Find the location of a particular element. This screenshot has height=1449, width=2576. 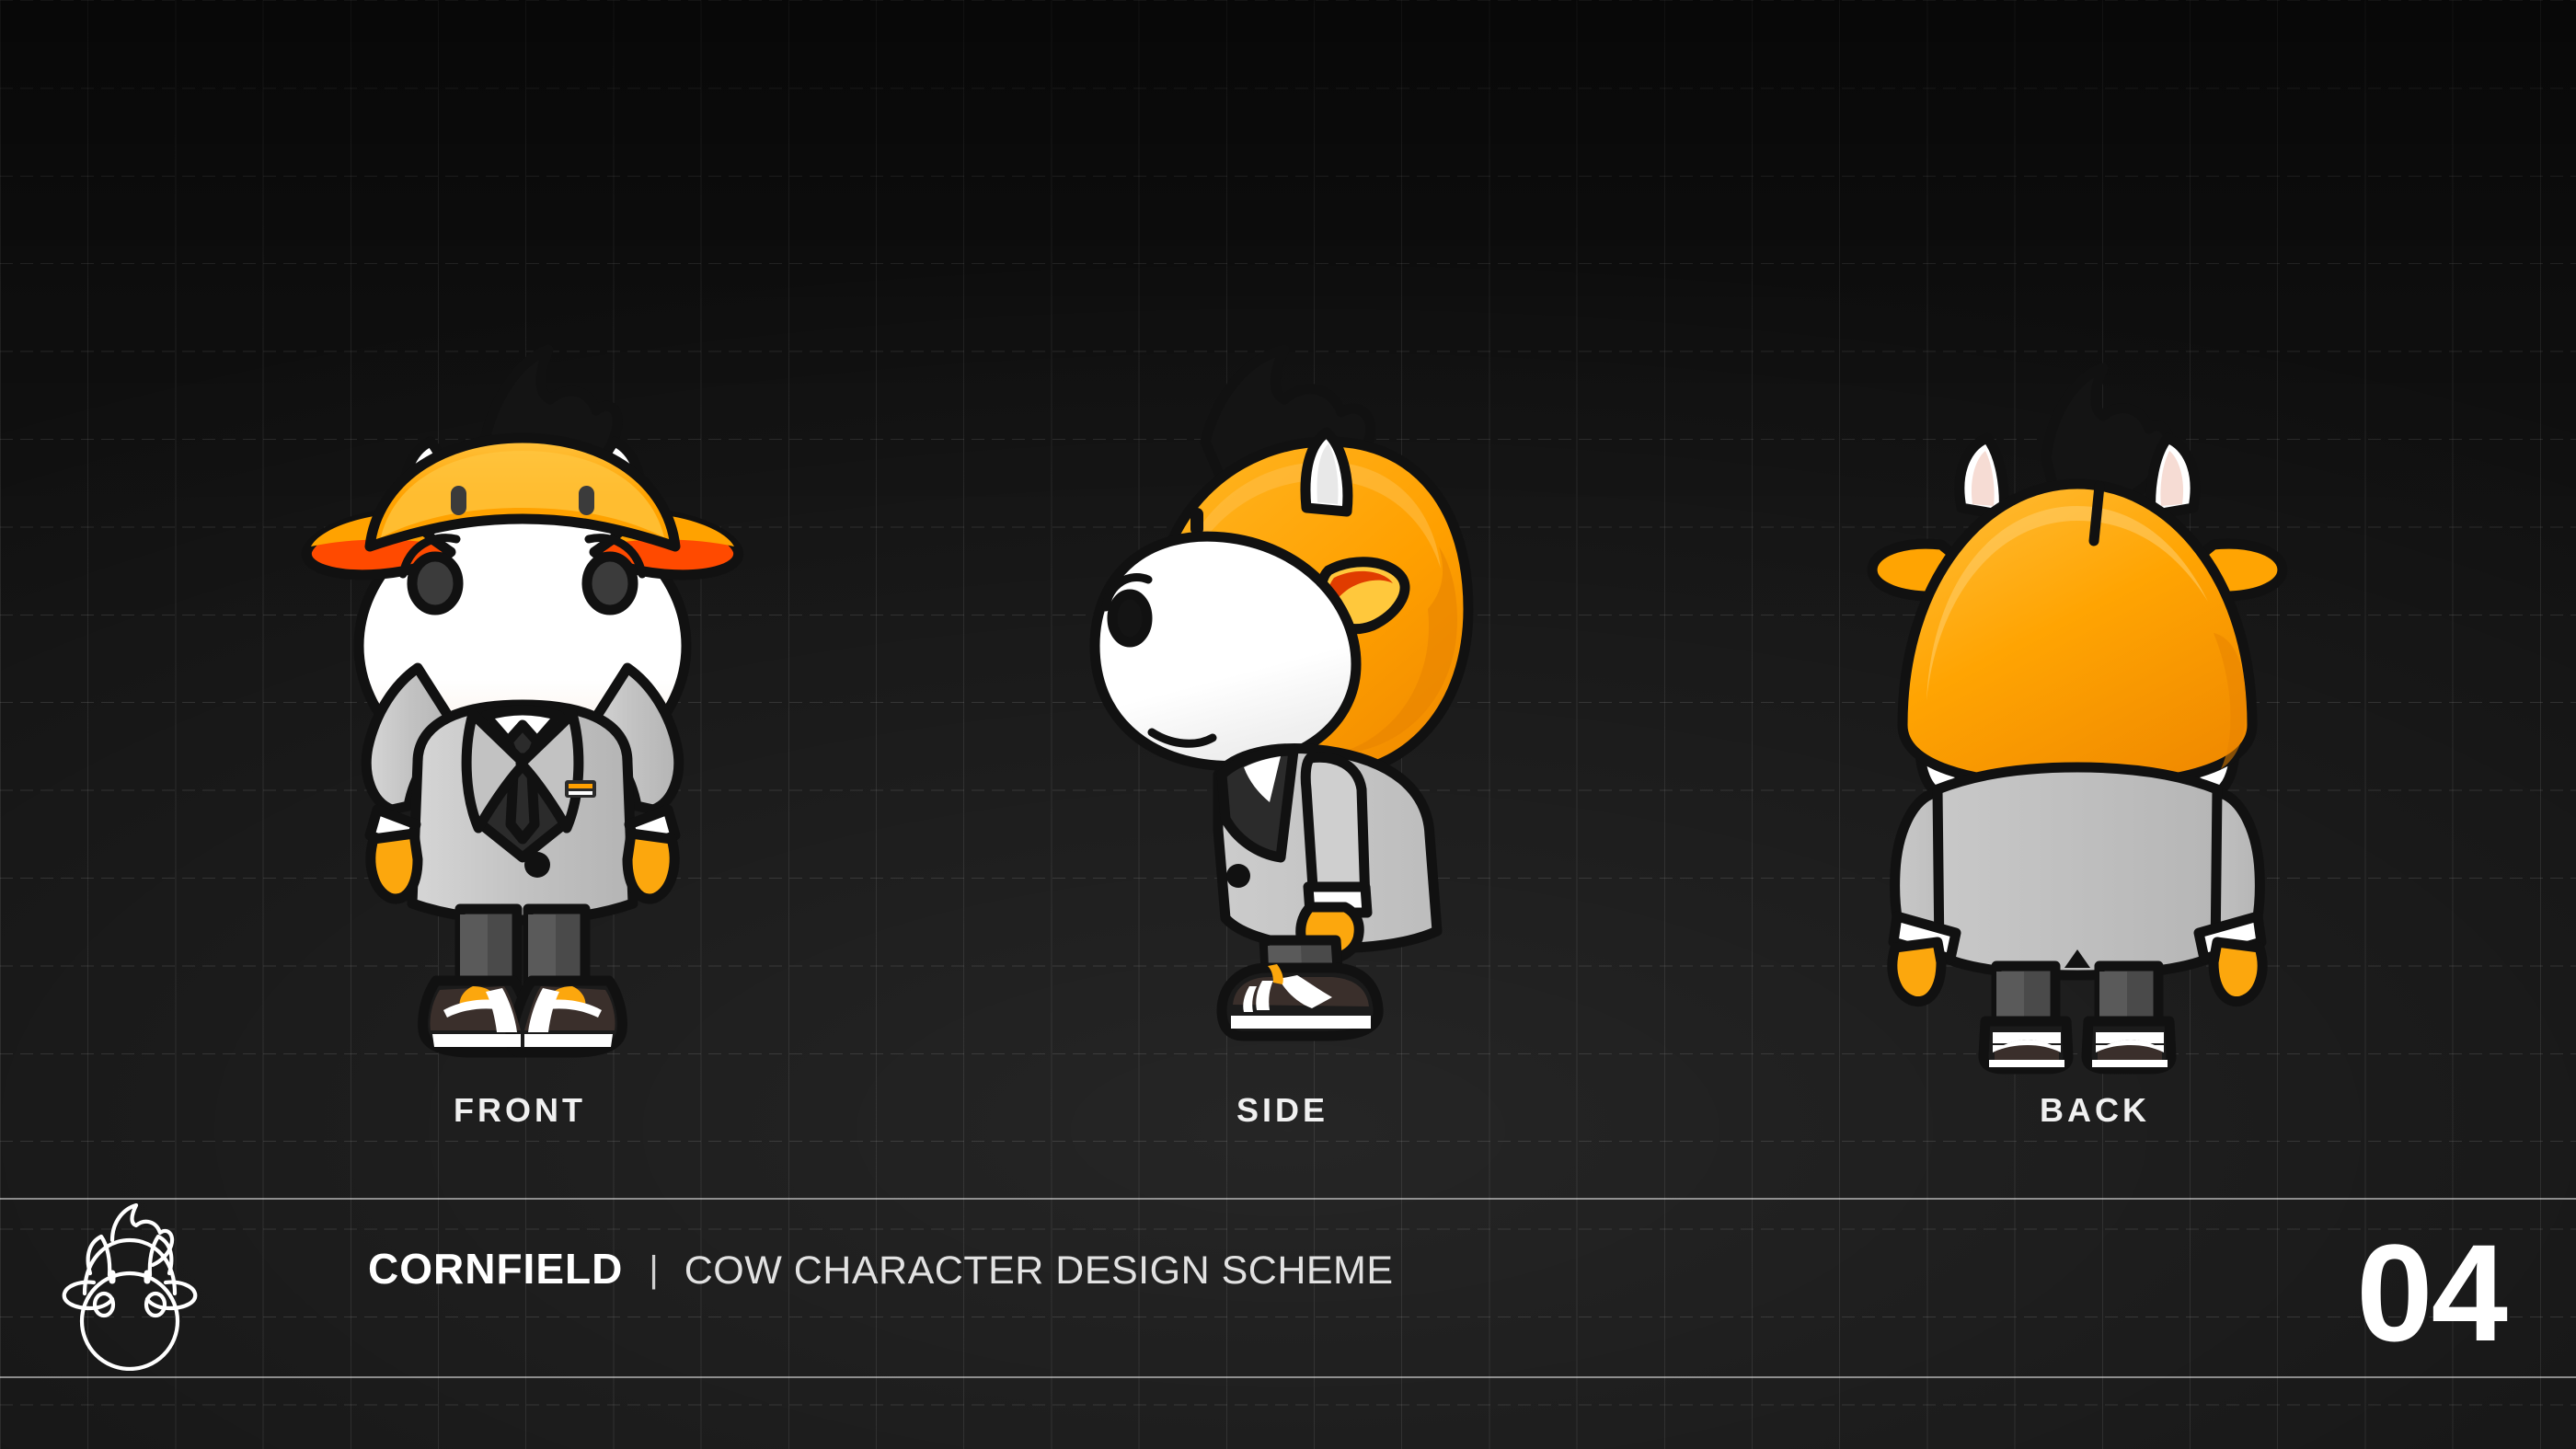

footer-title-group: CORNFIELD | COW CHARACTER DESIGN SCHEME is located at coordinates (881, 1269).